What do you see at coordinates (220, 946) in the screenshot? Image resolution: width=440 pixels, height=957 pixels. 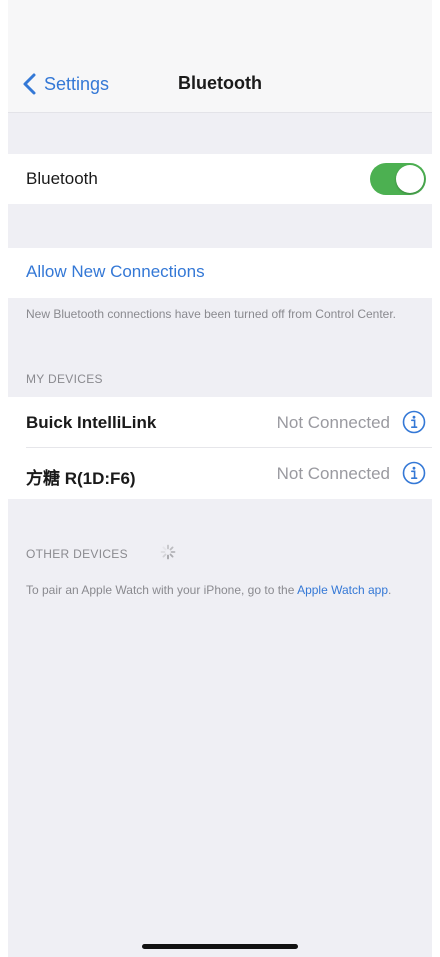 I see `home-indicator` at bounding box center [220, 946].